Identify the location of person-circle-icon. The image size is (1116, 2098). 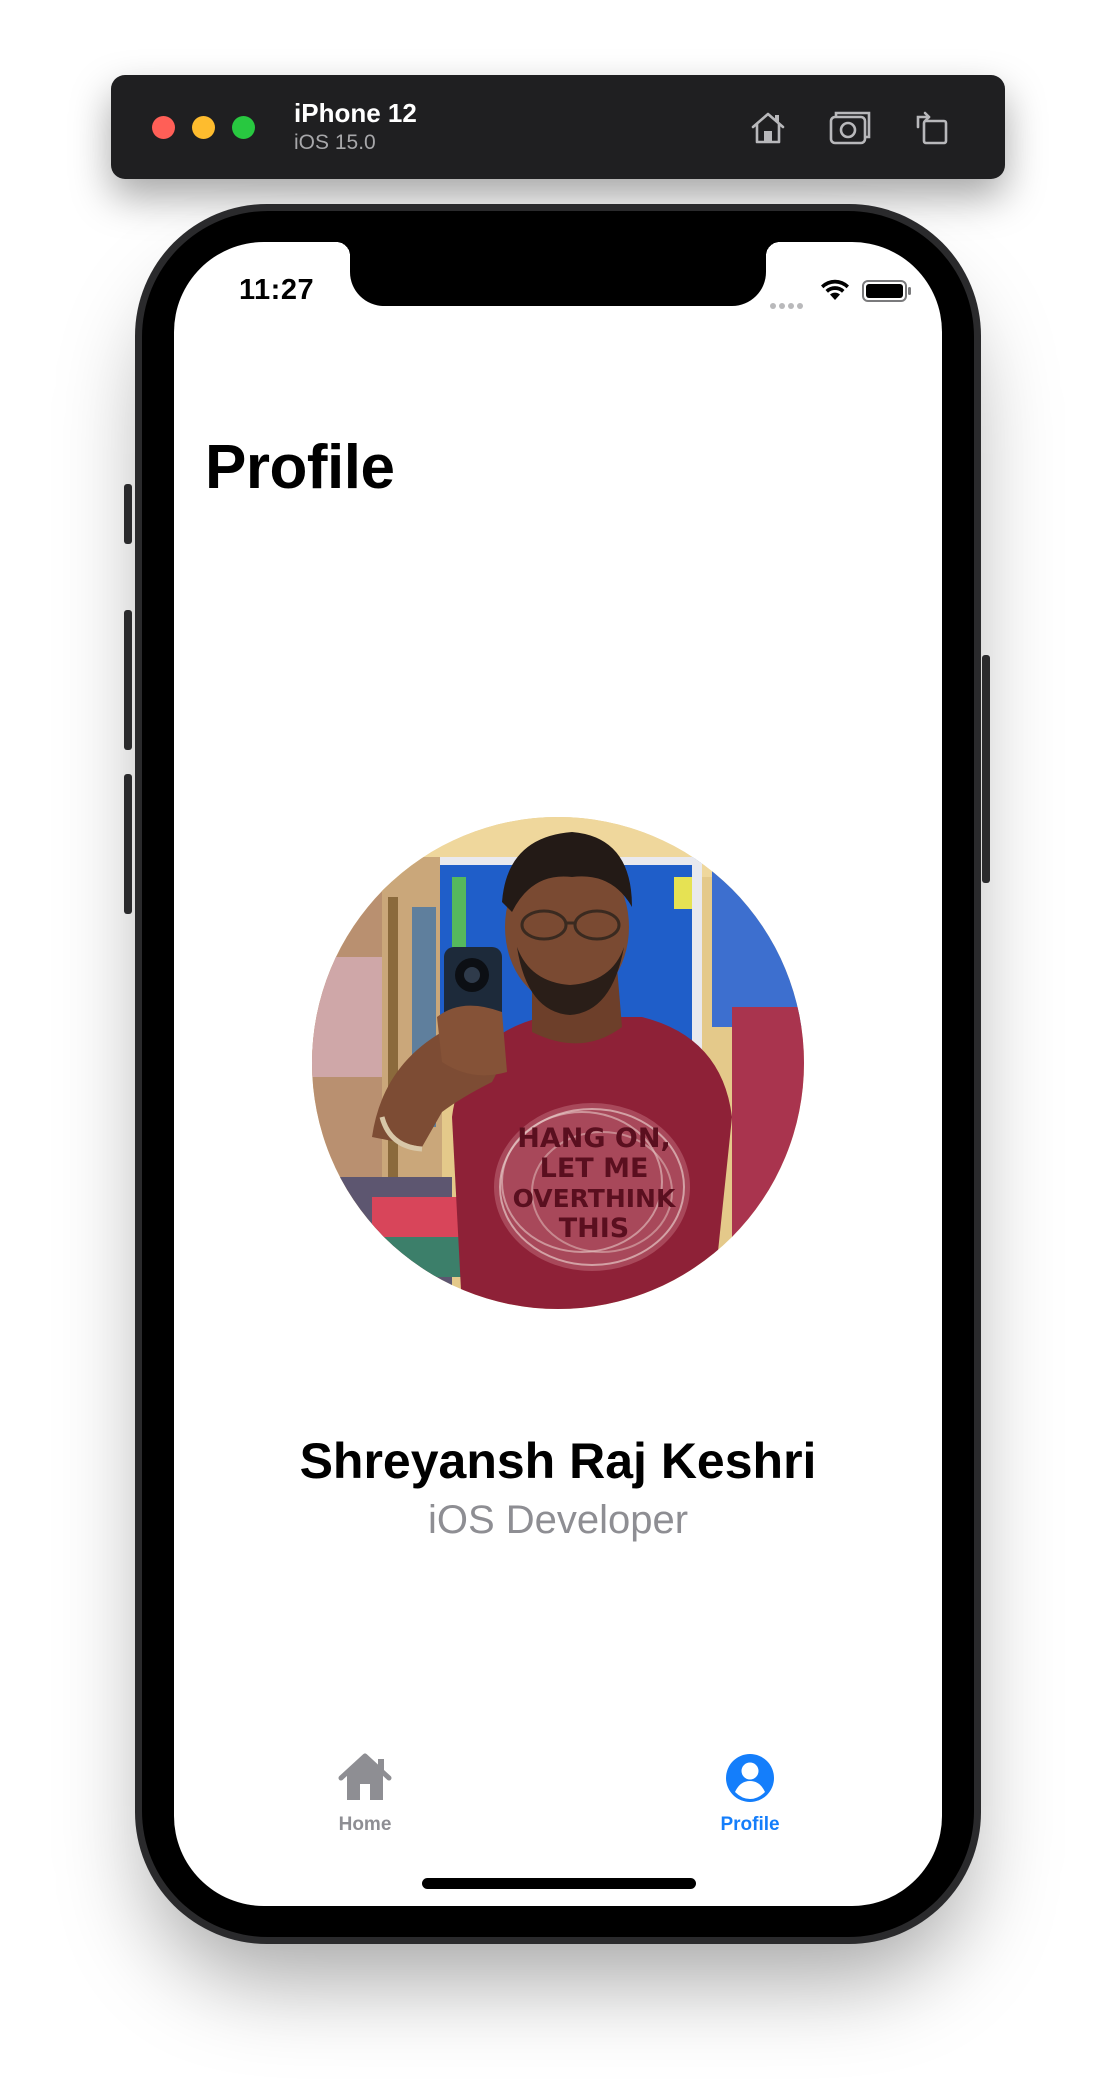
(750, 1778).